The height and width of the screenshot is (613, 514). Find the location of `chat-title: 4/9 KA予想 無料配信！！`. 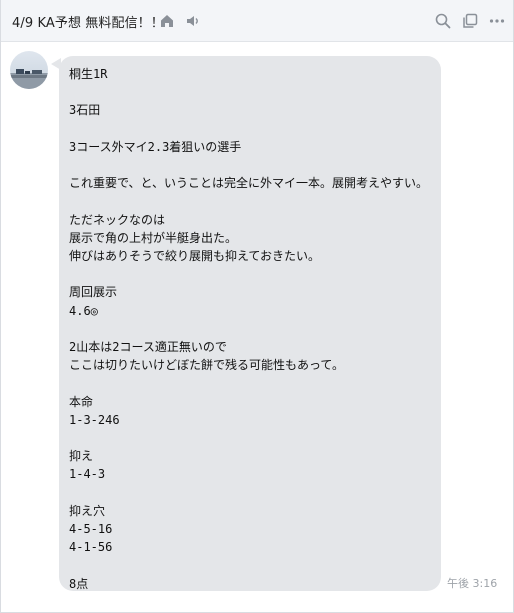

chat-title: 4/9 KA予想 無料配信！！ is located at coordinates (88, 23).